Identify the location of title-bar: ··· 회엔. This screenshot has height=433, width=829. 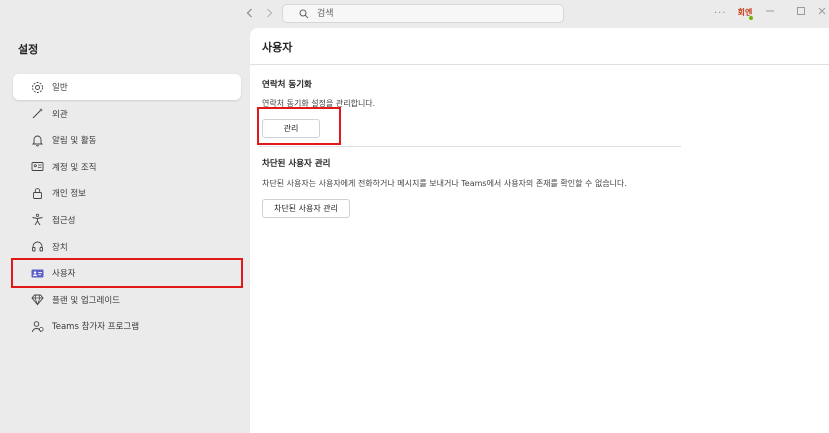
(414, 14).